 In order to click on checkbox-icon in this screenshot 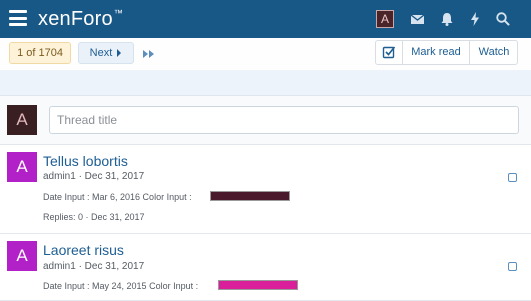, I will do `click(389, 52)`.